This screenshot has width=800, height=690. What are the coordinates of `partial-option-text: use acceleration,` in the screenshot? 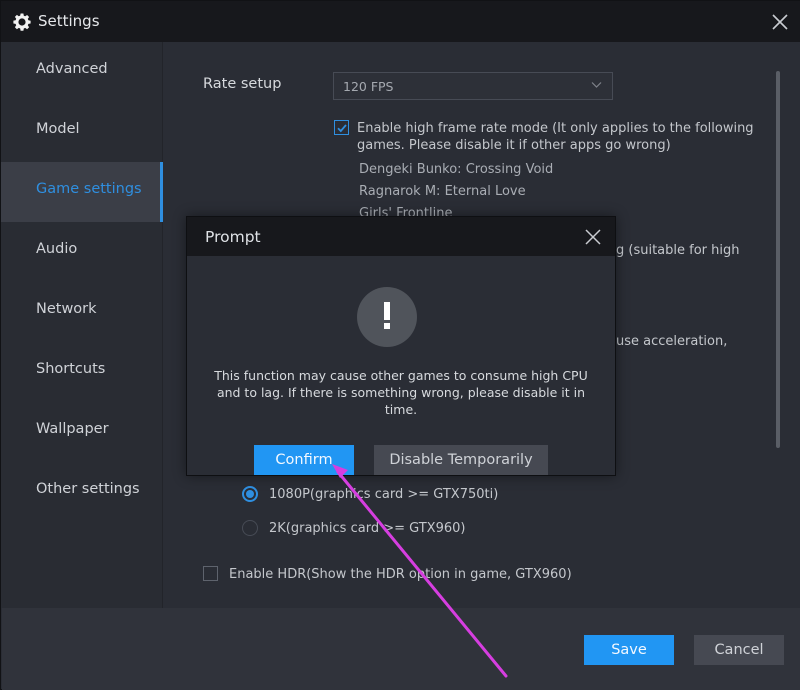 It's located at (672, 341).